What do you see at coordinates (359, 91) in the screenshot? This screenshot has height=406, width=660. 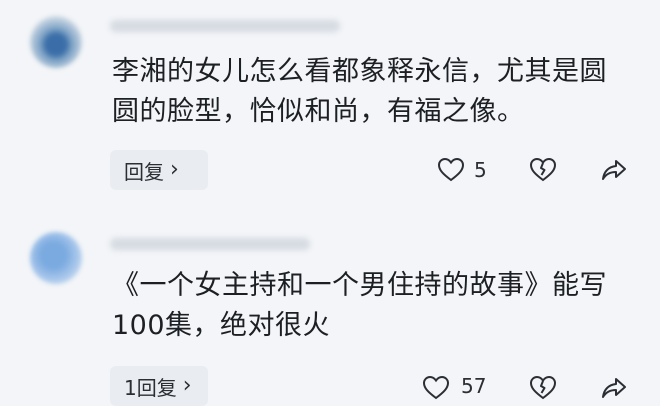 I see `comment-text: 李湘的女儿怎么看都象释永信，尤其是圆圆的脸型，恰似和尚，有福之像。` at bounding box center [359, 91].